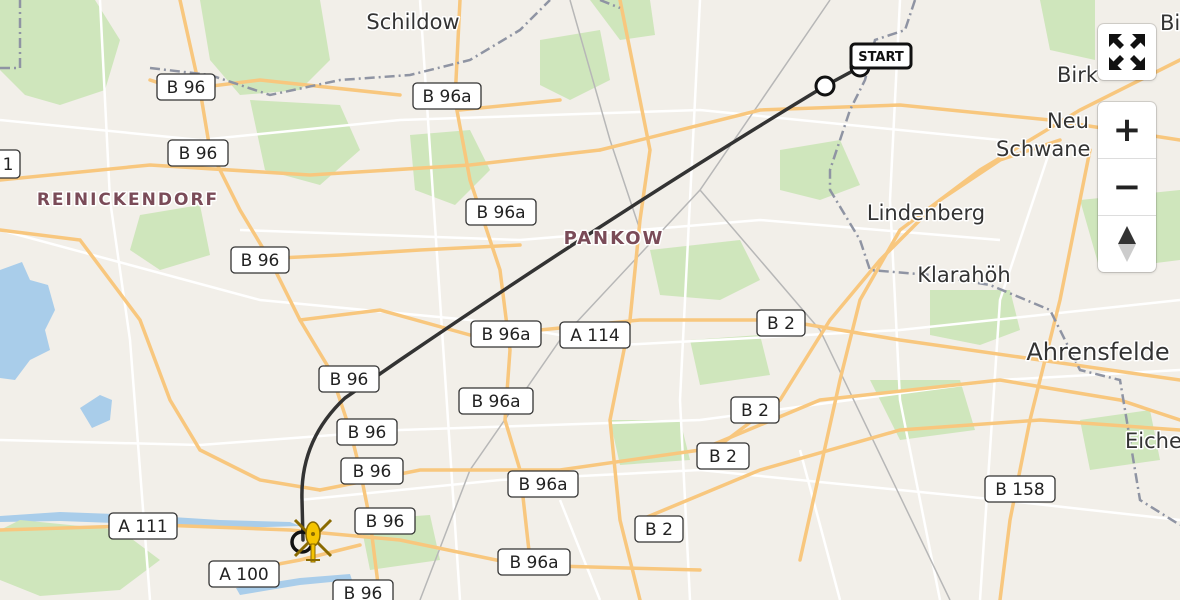 This screenshot has width=1180, height=600. I want to click on district-label-reinickendorf: REINICKENDORF, so click(128, 200).